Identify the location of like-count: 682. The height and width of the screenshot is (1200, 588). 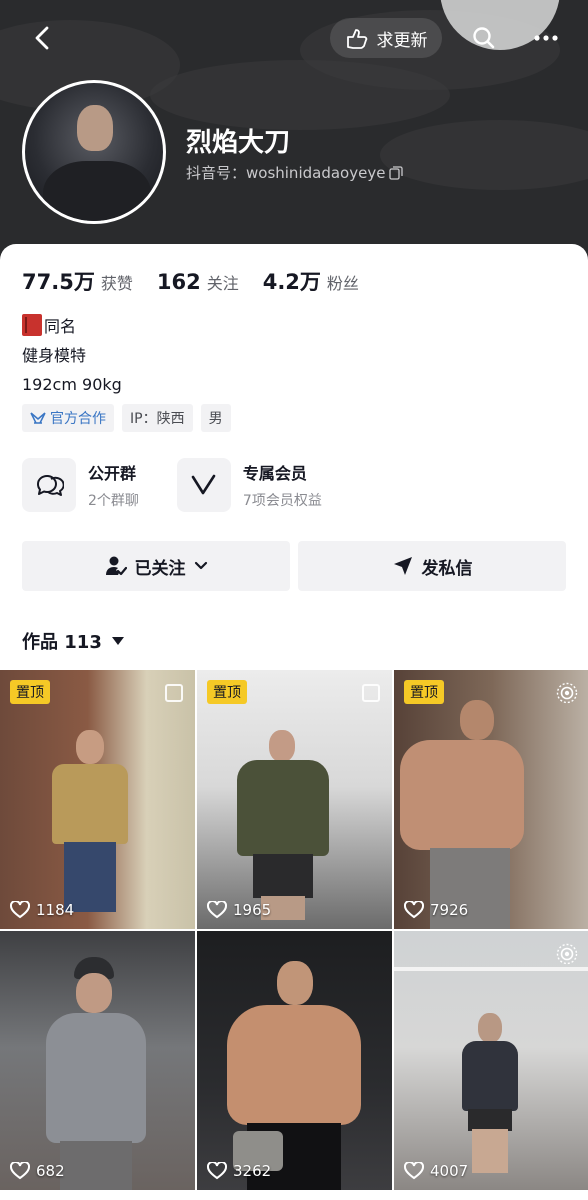
(37, 1171).